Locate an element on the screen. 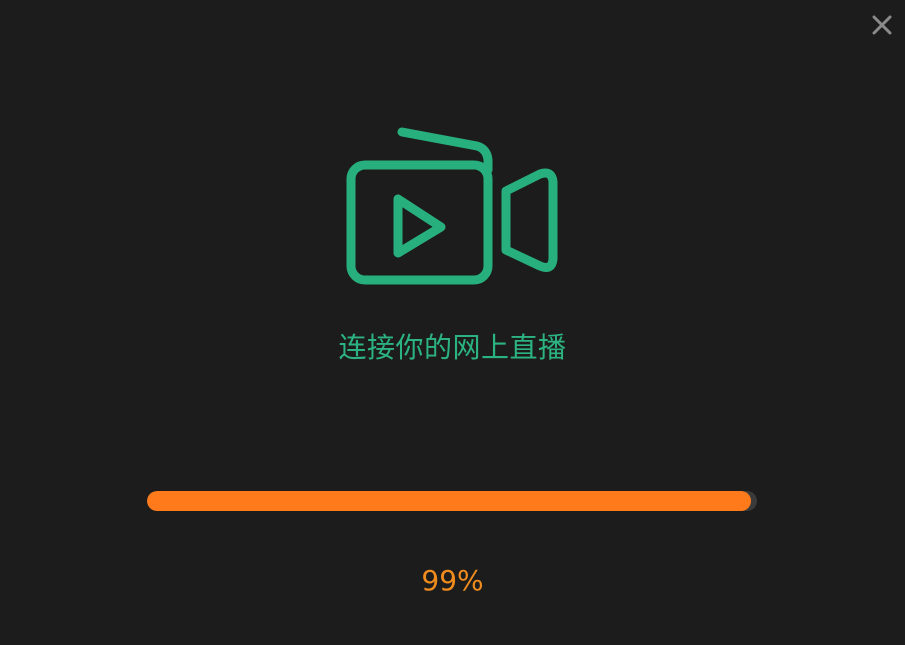  close-icon is located at coordinates (882, 25).